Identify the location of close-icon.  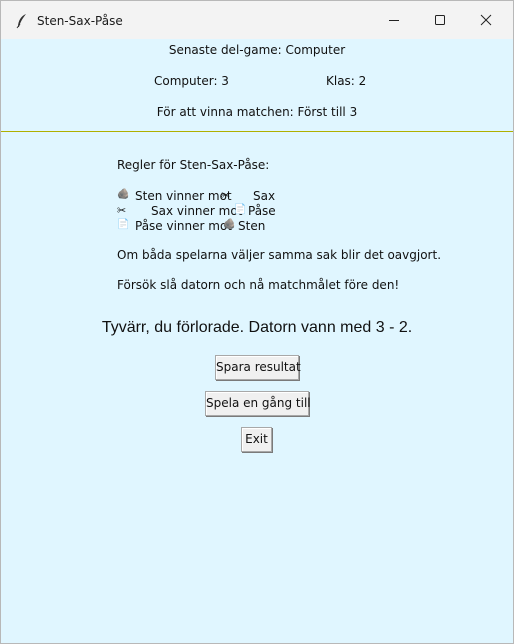
(486, 20).